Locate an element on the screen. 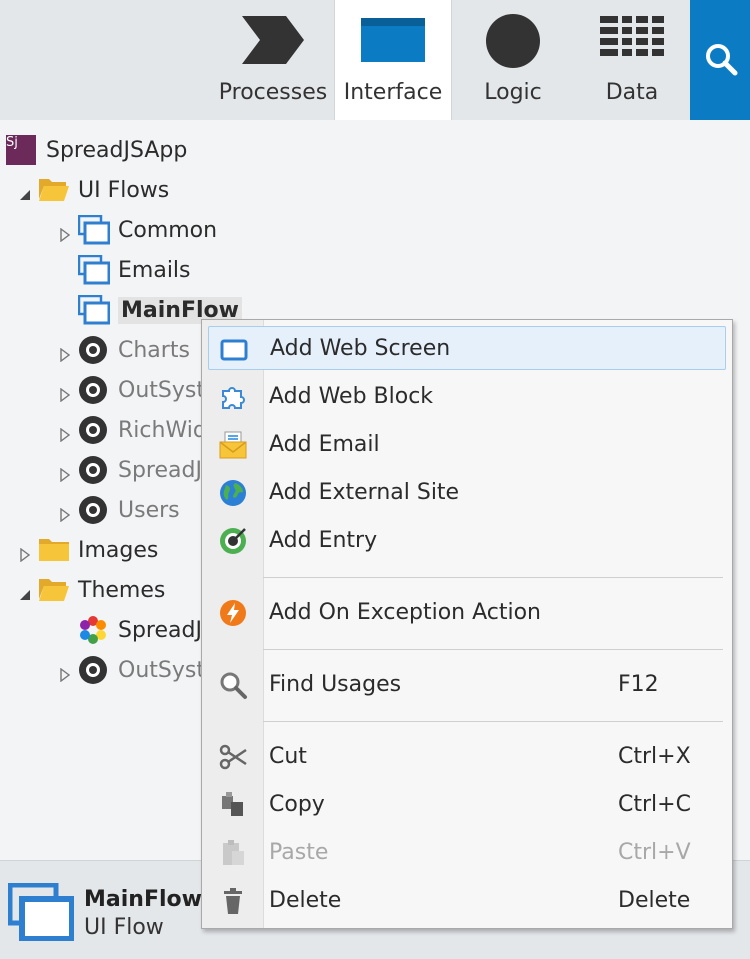 Image resolution: width=750 pixels, height=959 pixels. tree-node-label: Themes is located at coordinates (122, 590).